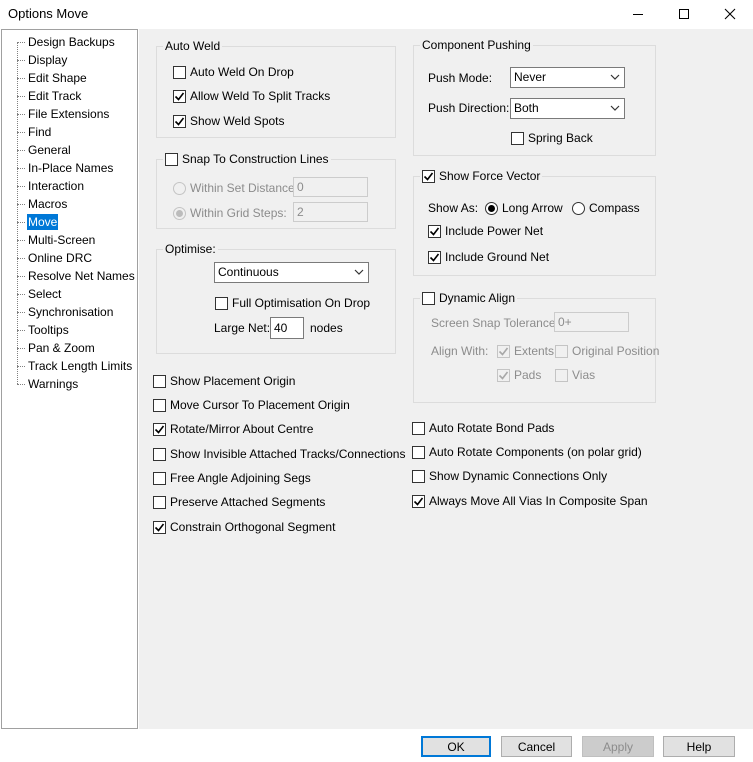 The width and height of the screenshot is (753, 762). I want to click on sidebar-item-label: Interaction, so click(56, 186).